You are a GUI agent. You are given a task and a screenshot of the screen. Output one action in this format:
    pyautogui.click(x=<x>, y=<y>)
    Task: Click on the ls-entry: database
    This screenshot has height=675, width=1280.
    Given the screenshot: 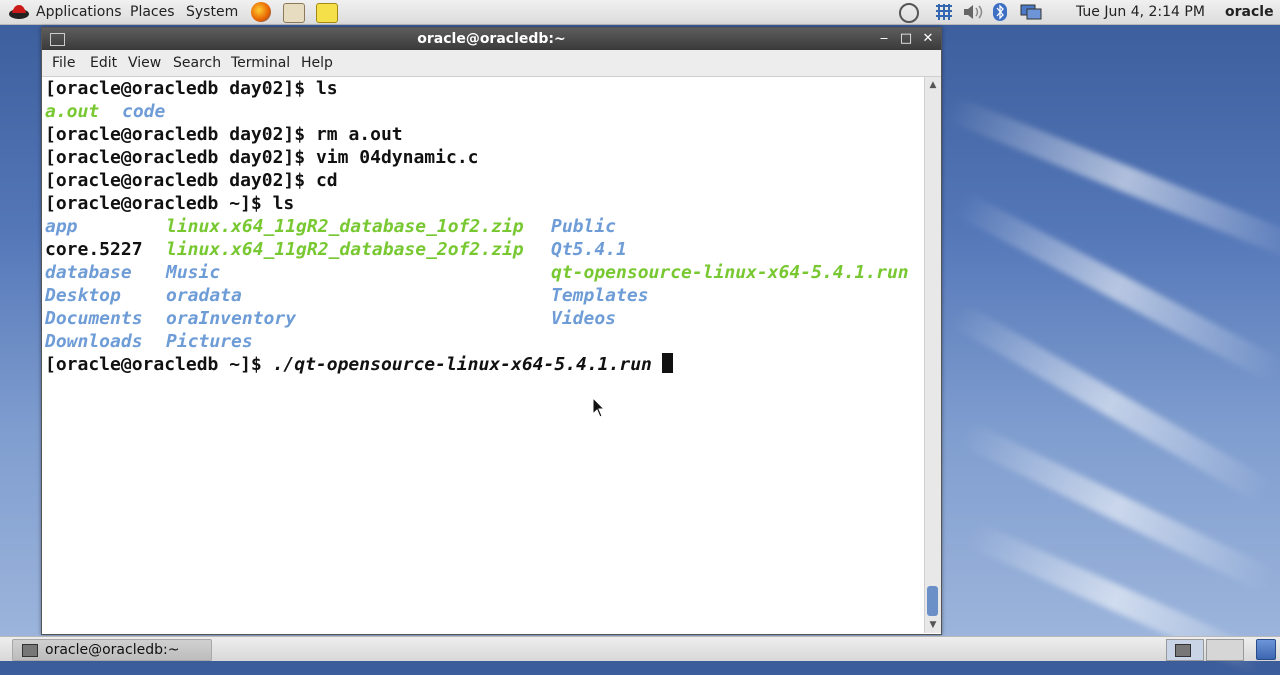 What is the action you would take?
    pyautogui.click(x=88, y=272)
    